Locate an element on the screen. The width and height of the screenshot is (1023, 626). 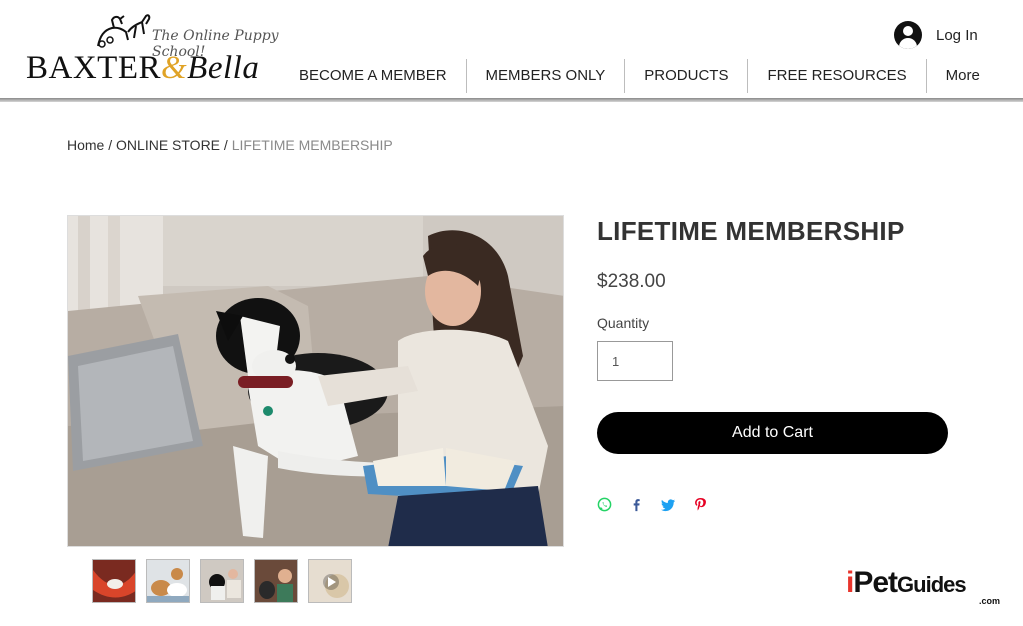
watermark-logo: iPetGuides is located at coordinates (906, 583).